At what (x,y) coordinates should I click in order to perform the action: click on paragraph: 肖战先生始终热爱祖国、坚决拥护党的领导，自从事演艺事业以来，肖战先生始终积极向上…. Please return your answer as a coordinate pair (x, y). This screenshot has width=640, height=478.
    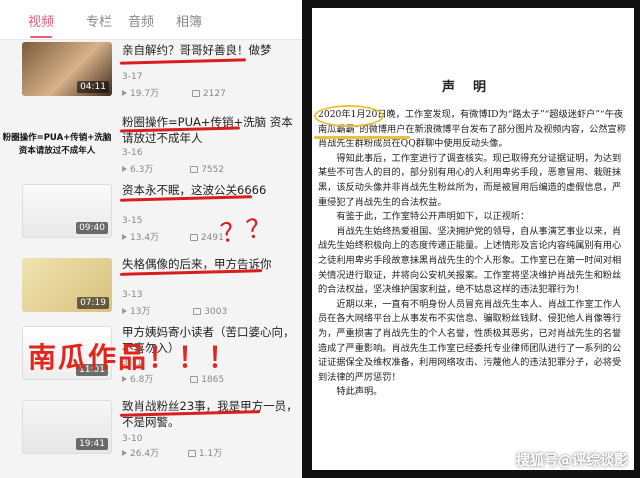
    Looking at the image, I should click on (470, 260).